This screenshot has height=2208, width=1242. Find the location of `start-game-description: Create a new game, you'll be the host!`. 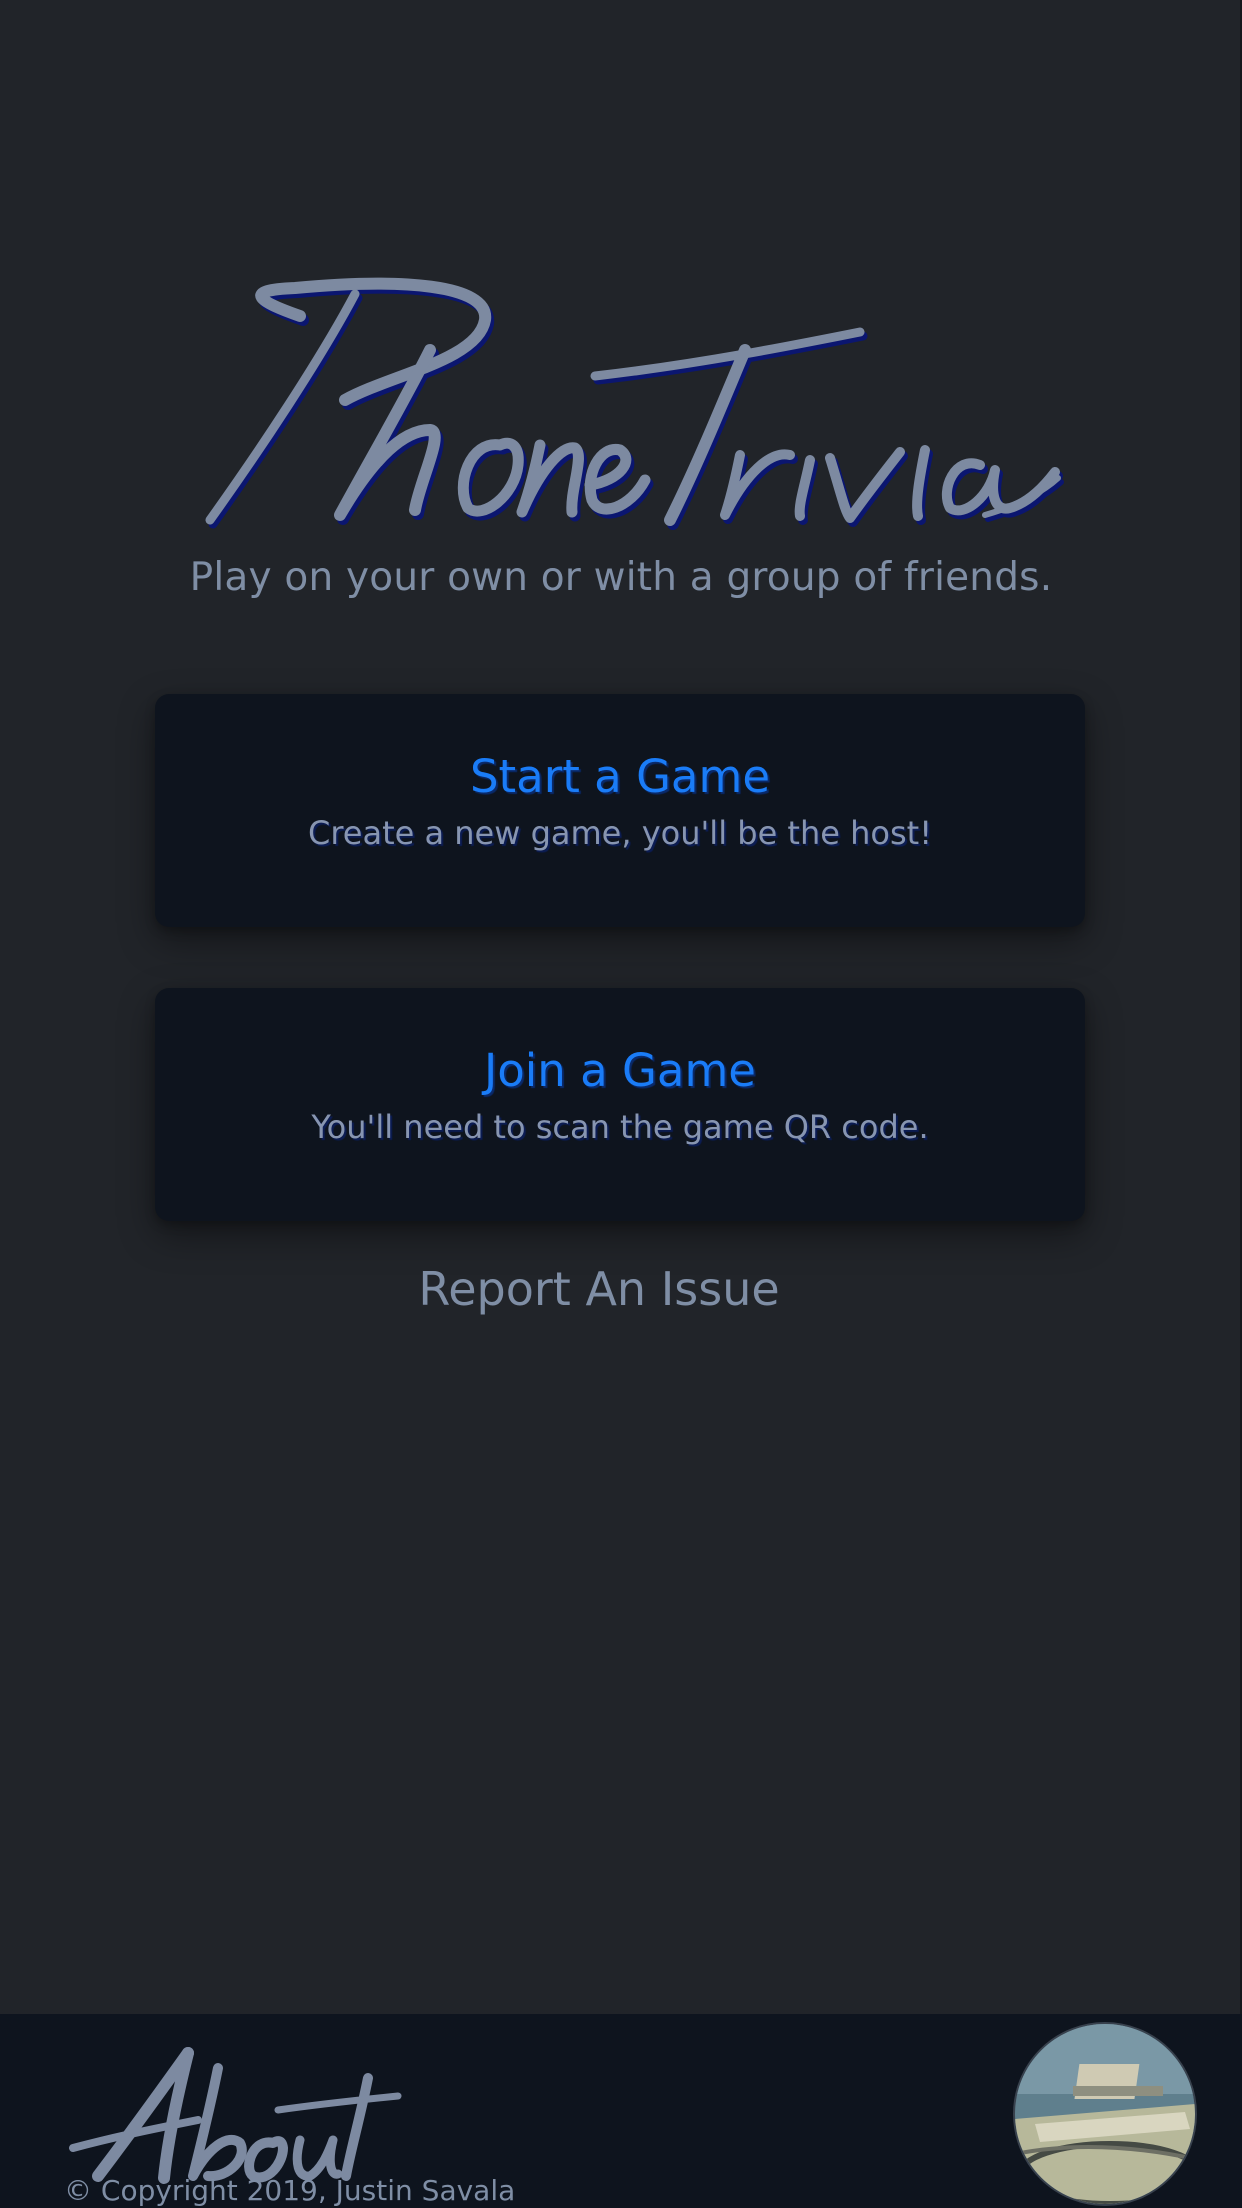

start-game-description: Create a new game, you'll be the host! is located at coordinates (620, 833).